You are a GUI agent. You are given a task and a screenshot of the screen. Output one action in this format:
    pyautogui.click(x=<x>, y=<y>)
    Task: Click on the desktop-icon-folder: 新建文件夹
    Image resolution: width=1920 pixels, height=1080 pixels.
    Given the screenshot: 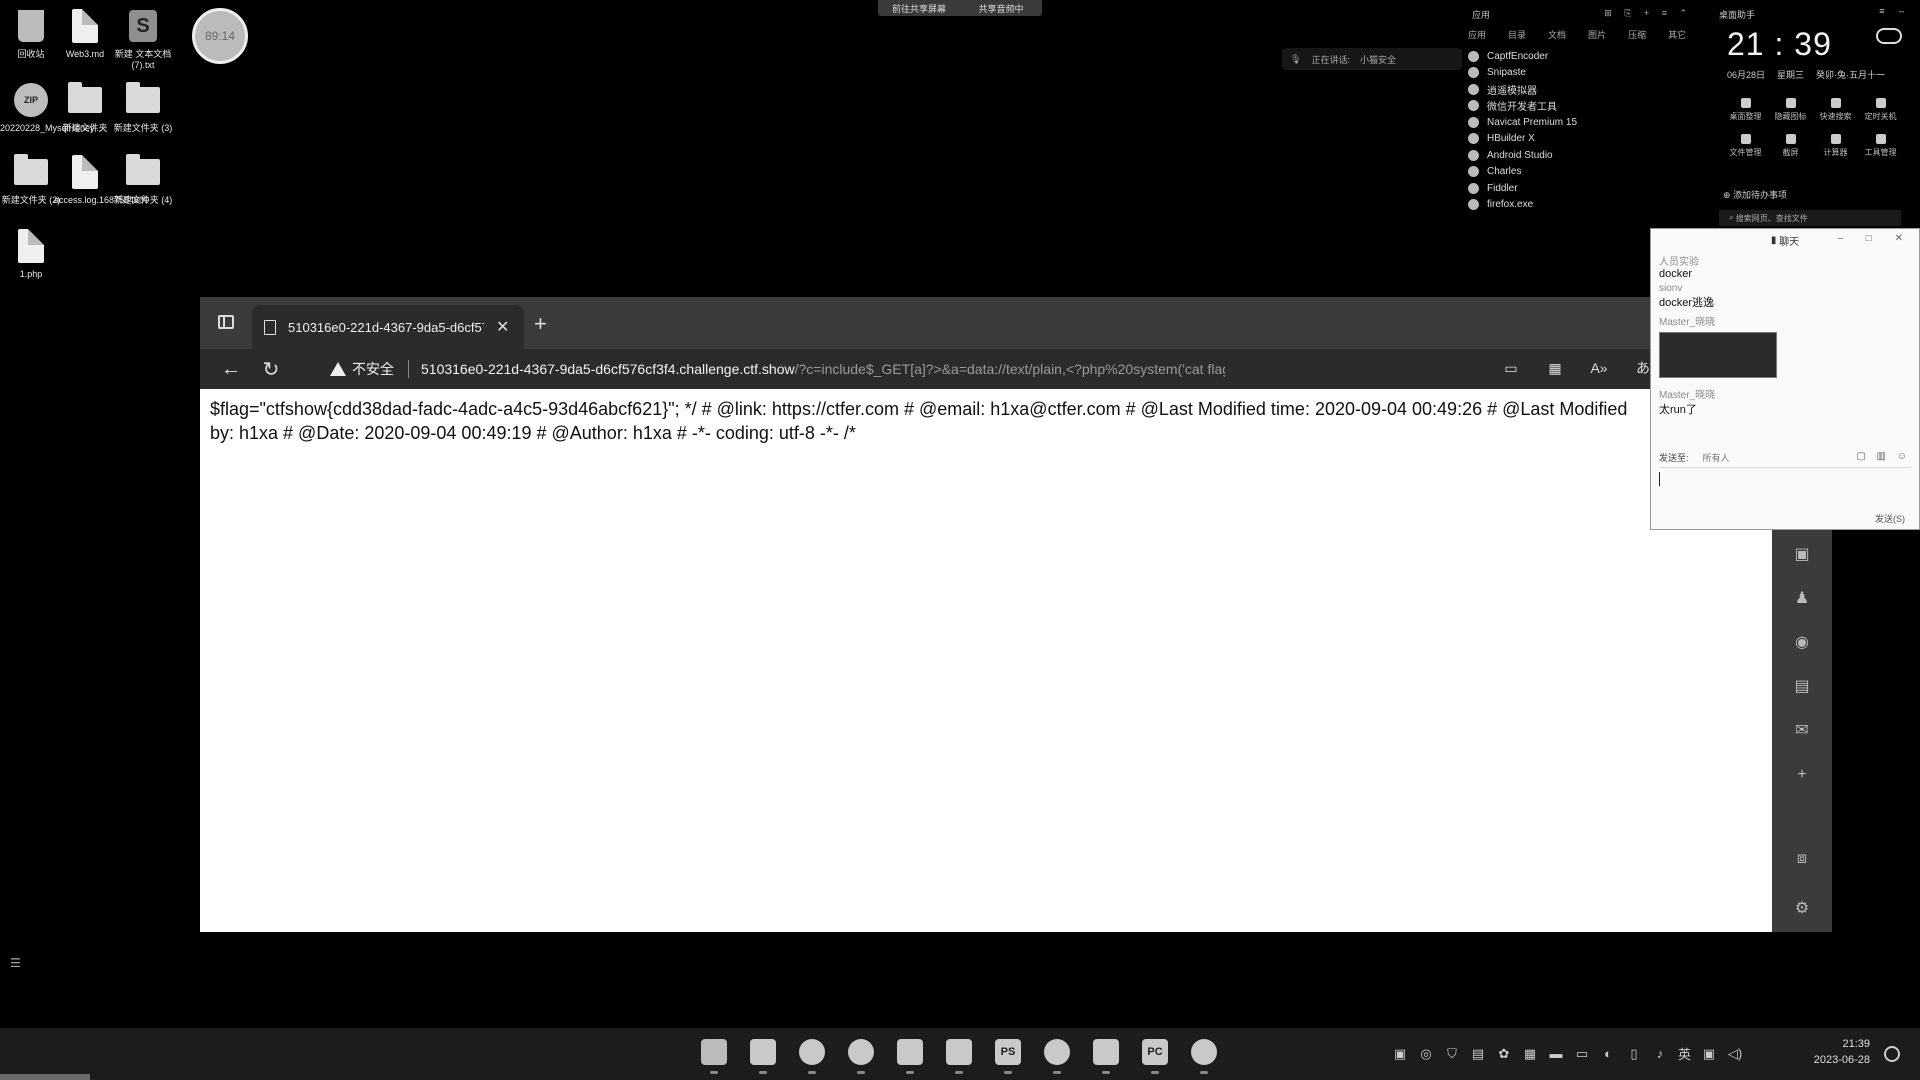 What is the action you would take?
    pyautogui.click(x=85, y=107)
    